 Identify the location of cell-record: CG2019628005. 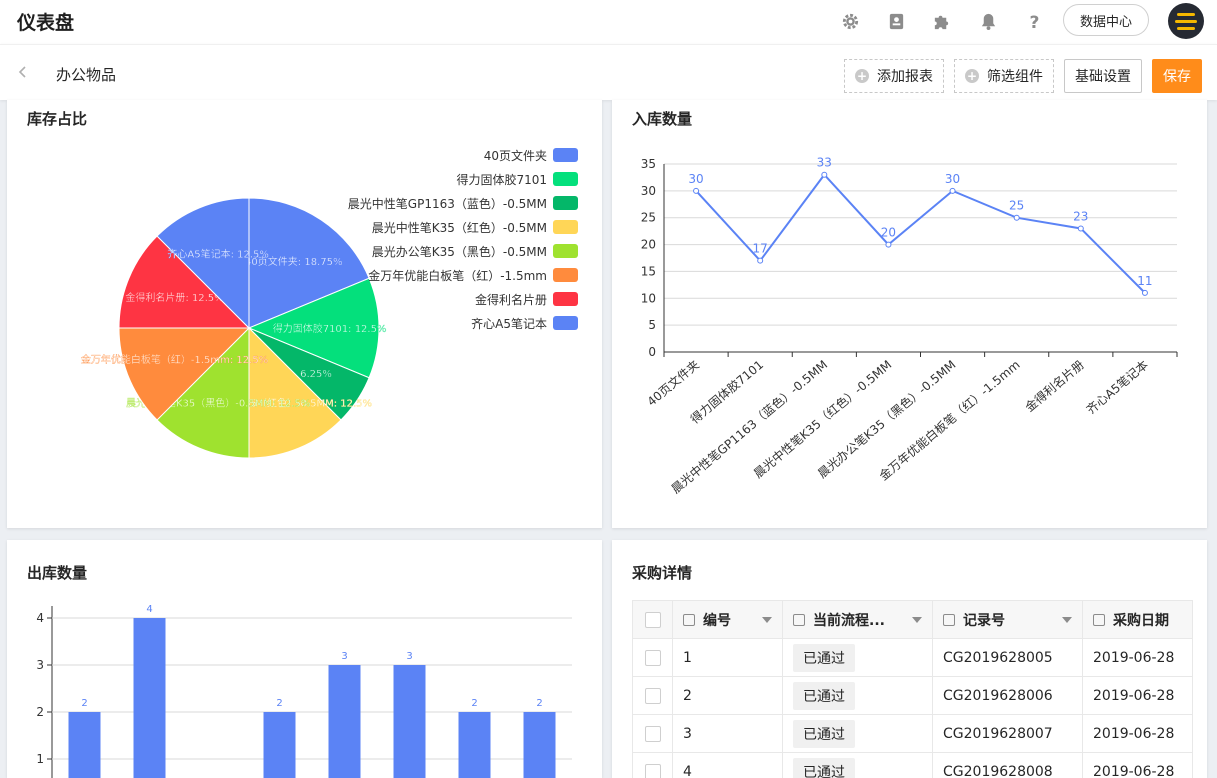
(1007, 657).